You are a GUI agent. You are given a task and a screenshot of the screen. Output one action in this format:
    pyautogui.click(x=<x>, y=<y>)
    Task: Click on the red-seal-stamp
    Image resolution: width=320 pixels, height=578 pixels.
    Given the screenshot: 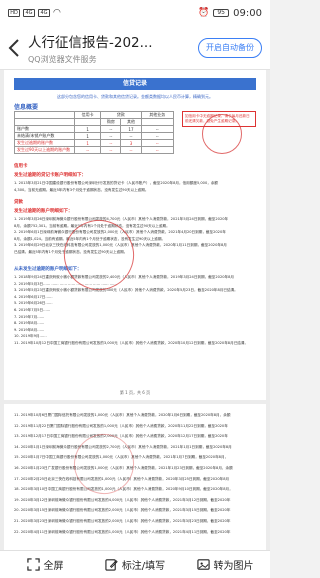 What is the action you would take?
    pyautogui.click(x=222, y=134)
    